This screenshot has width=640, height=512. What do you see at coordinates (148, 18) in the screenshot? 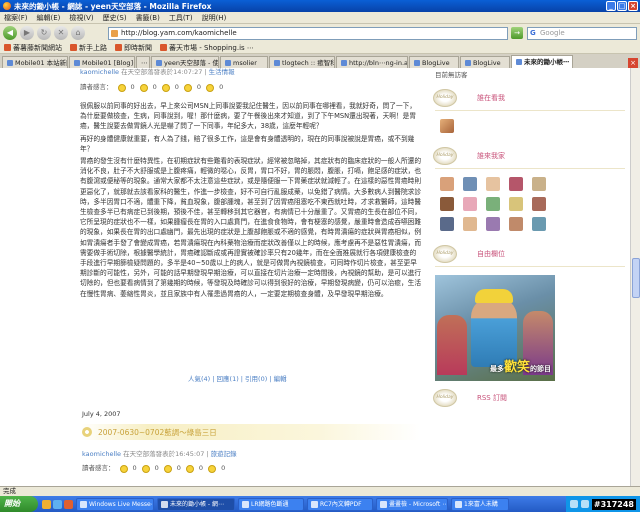
I see `menu-bookmarks: 書籤(B)` at bounding box center [148, 18].